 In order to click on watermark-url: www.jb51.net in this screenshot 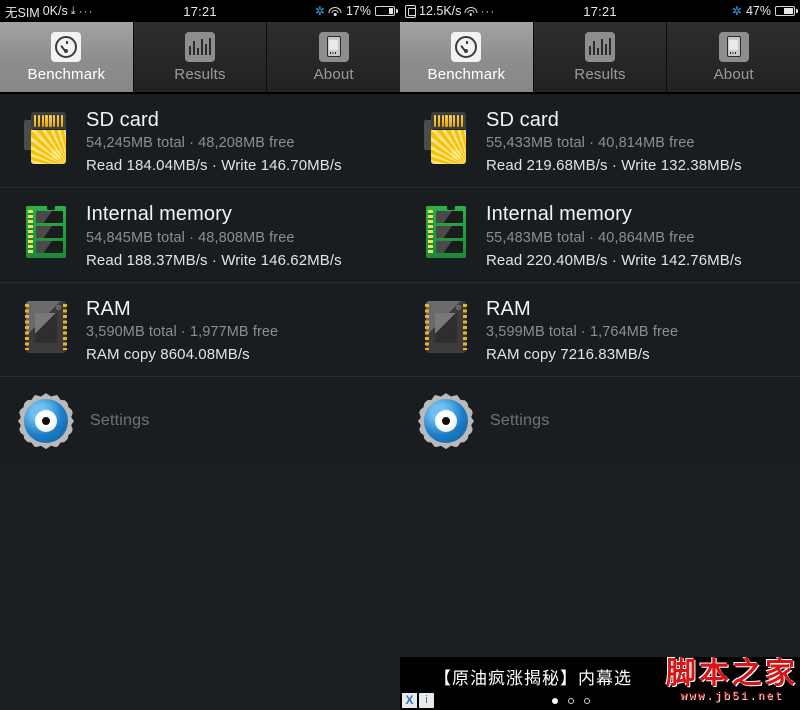, I will do `click(732, 697)`.